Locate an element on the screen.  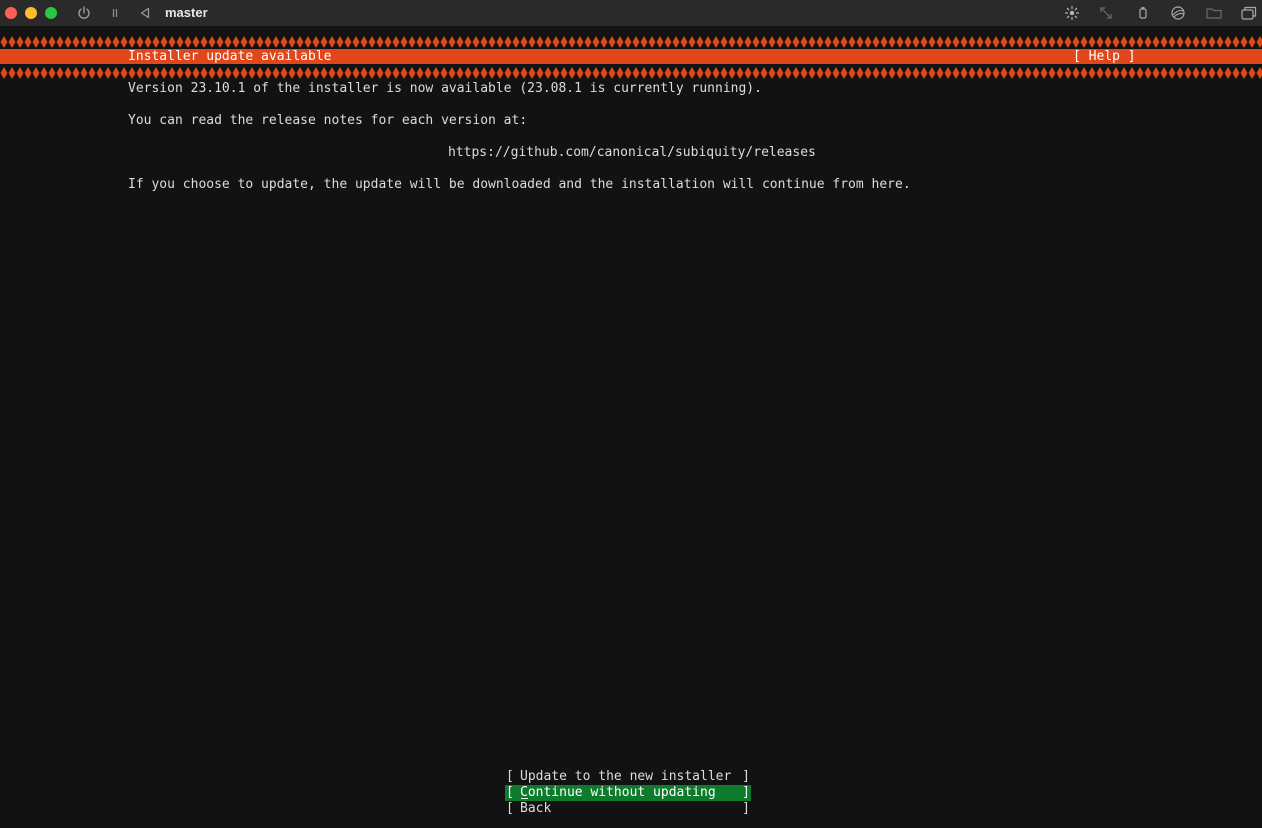
usb-icon is located at coordinates (1143, 13).